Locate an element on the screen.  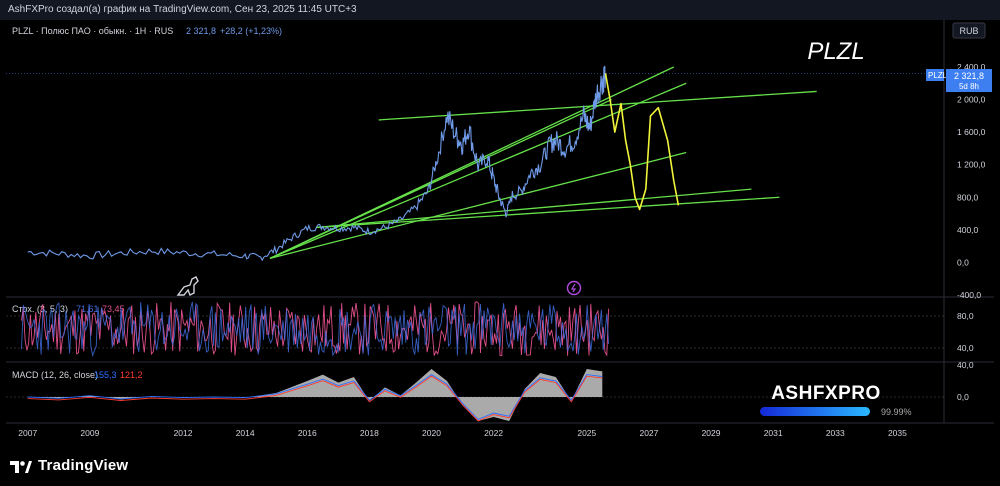
stoch-k-value: 71,61 is located at coordinates (87, 309).